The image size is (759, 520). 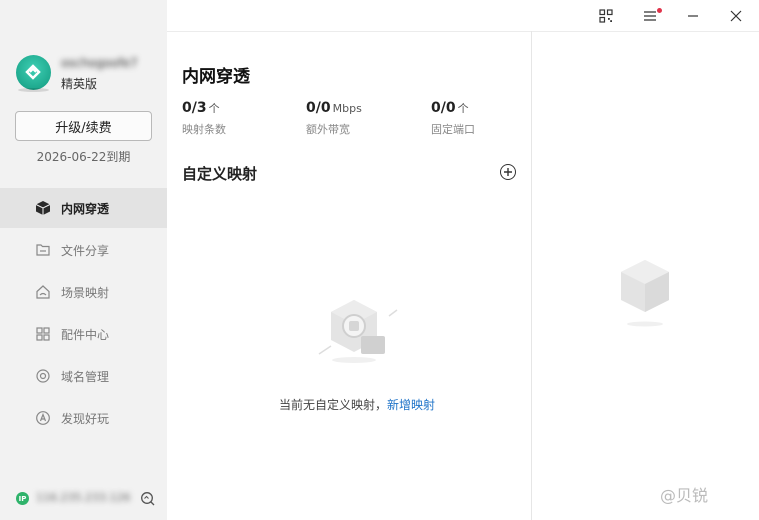 I want to click on watermark: @贝锐, so click(x=684, y=495).